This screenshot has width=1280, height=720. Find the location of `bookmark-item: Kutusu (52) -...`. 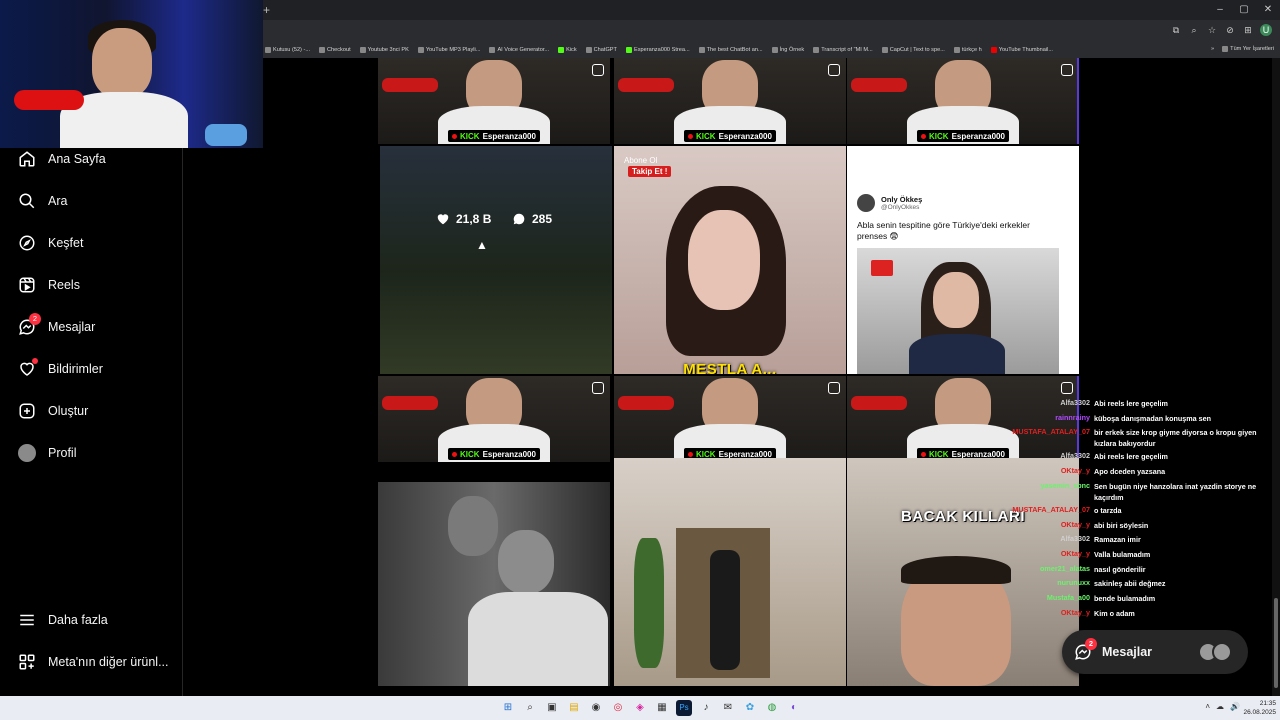

bookmark-item: Kutusu (52) -... is located at coordinates (287, 50).